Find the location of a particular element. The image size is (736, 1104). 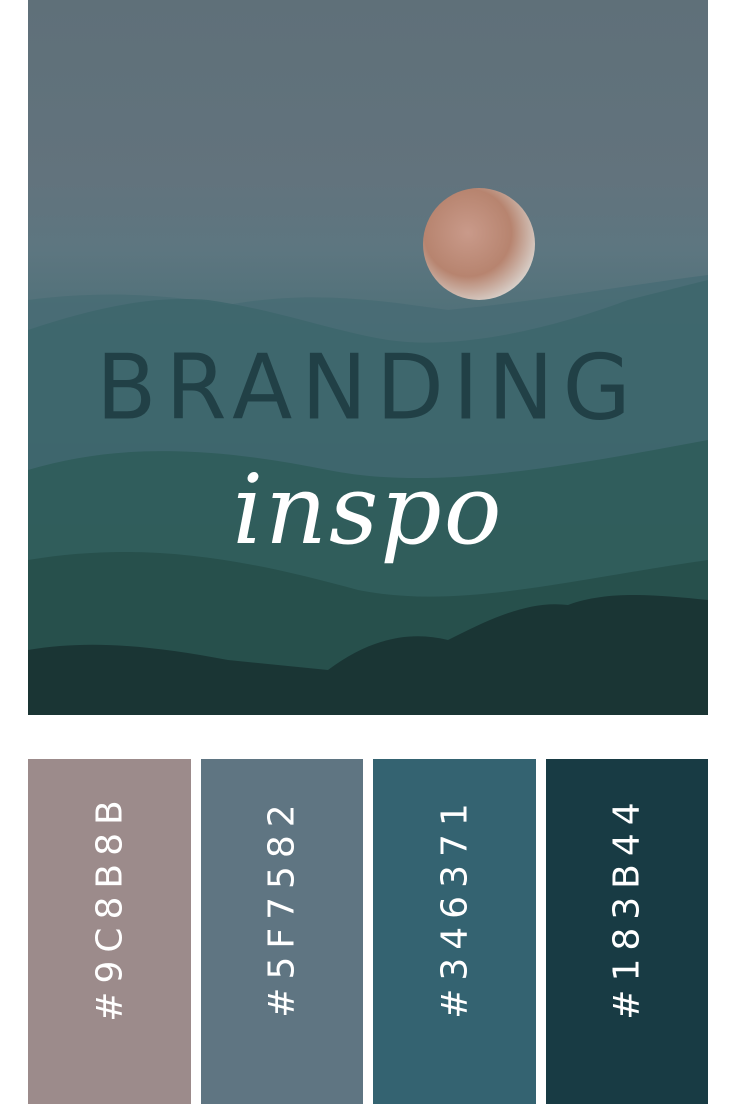

color-swatch-3: #346371 is located at coordinates (454, 931).